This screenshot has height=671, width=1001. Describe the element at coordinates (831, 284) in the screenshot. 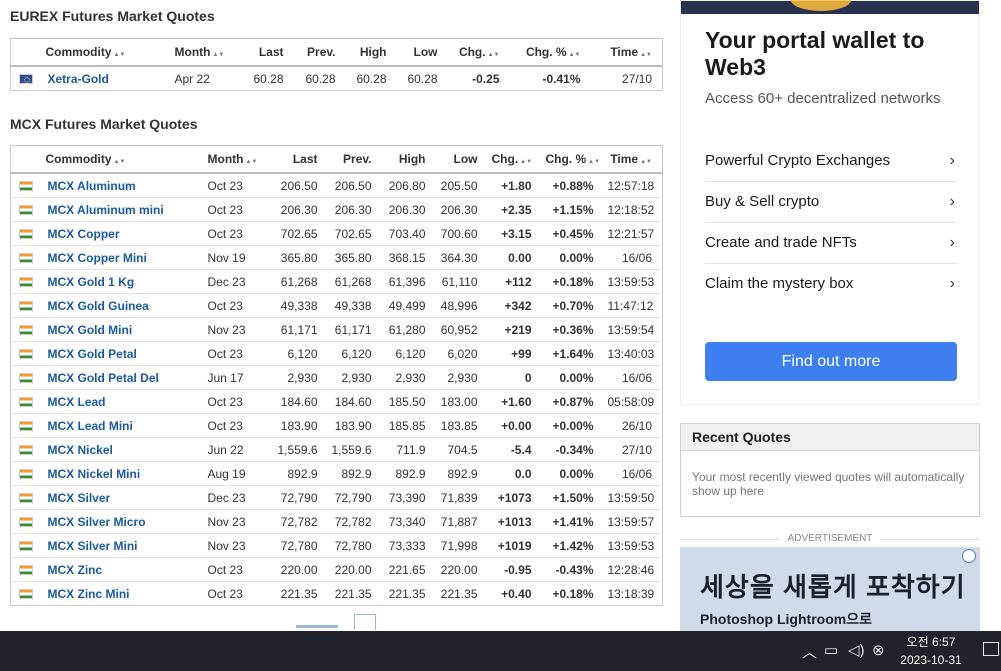

I see `ad-item-mystery-box: Claim the mystery box ›` at that location.